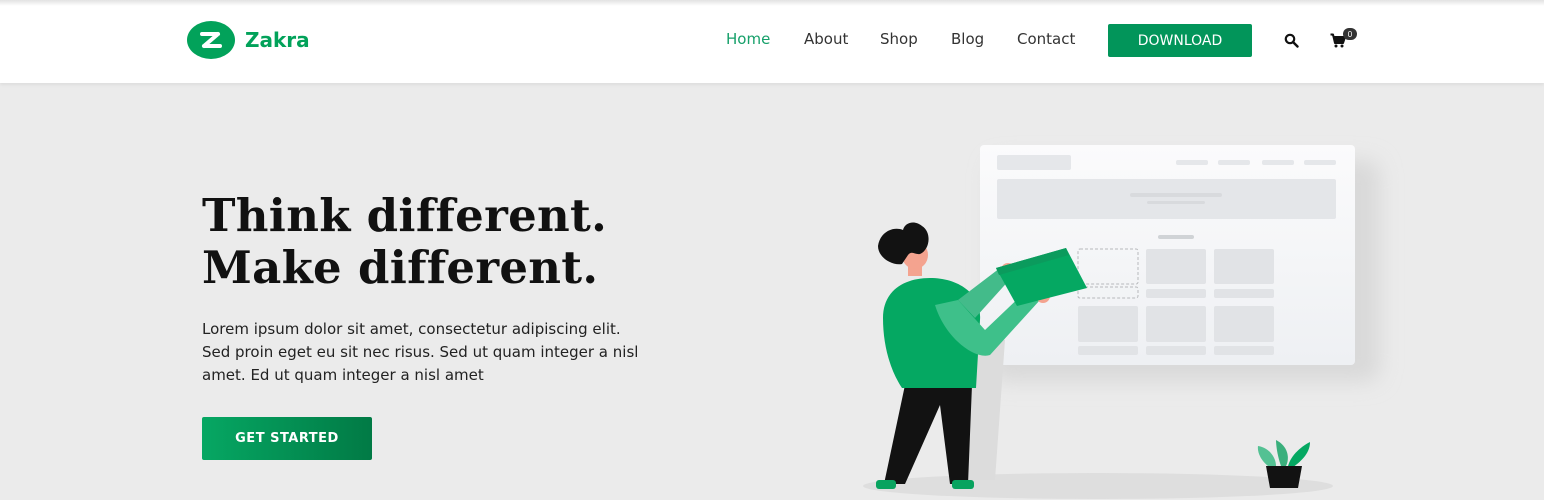 The image size is (1544, 500). What do you see at coordinates (1167, 255) in the screenshot?
I see `website-wireframe` at bounding box center [1167, 255].